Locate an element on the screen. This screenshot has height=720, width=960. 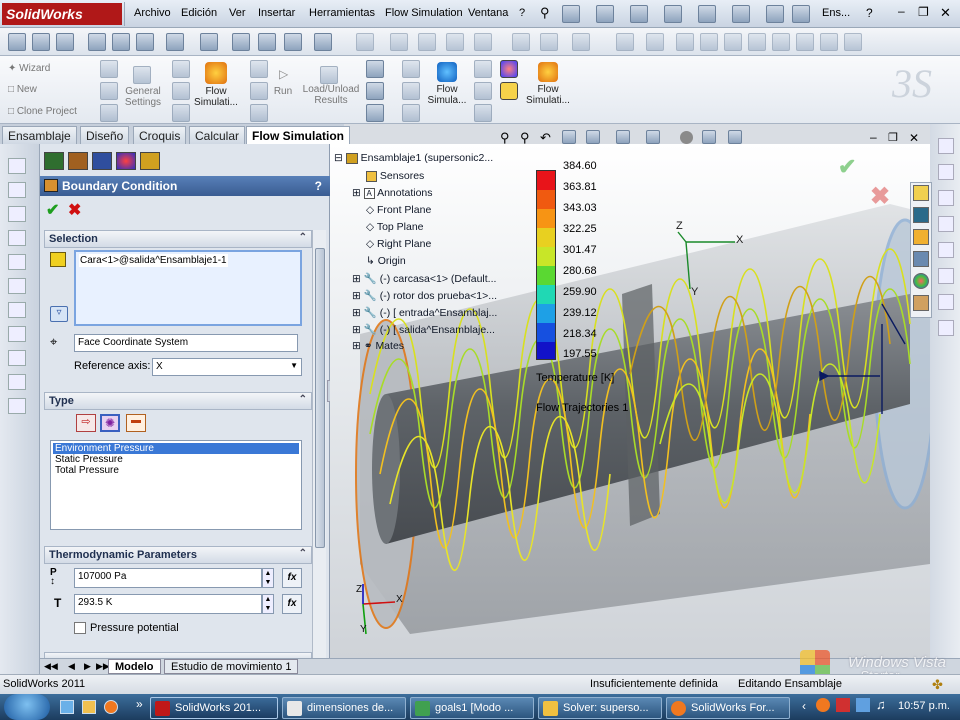
viewport-restore-icon: ❐ is located at coordinates (893, 137).